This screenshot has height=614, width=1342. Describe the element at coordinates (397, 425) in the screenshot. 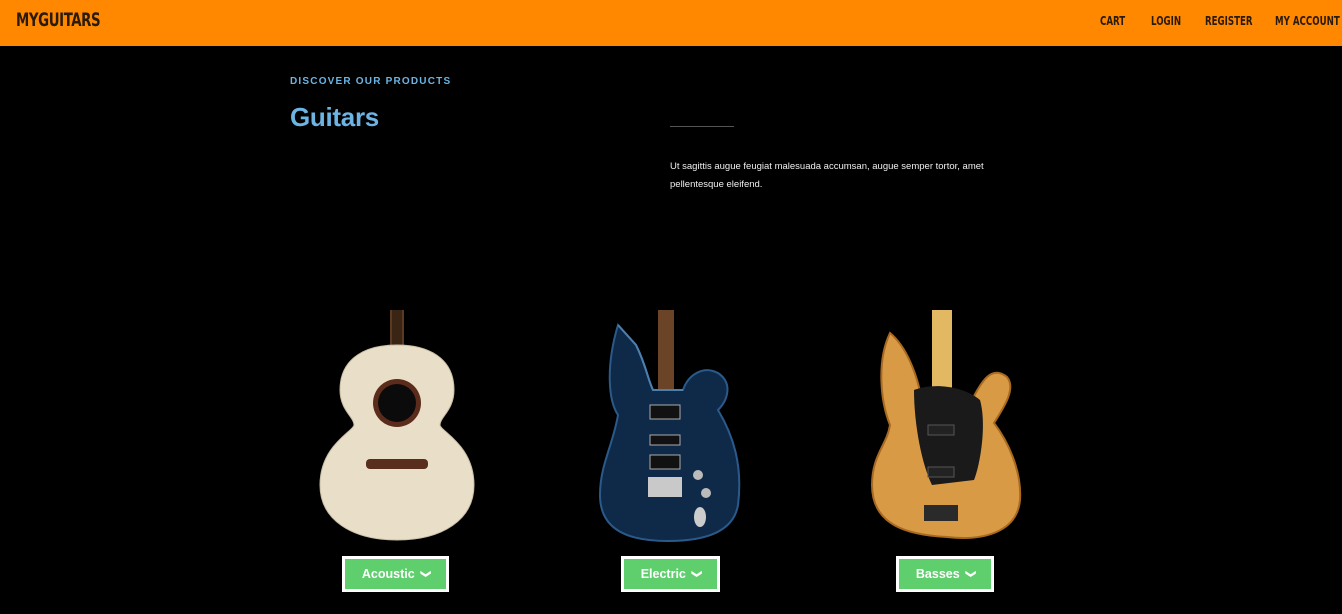

I see `acoustic-guitar-image` at that location.